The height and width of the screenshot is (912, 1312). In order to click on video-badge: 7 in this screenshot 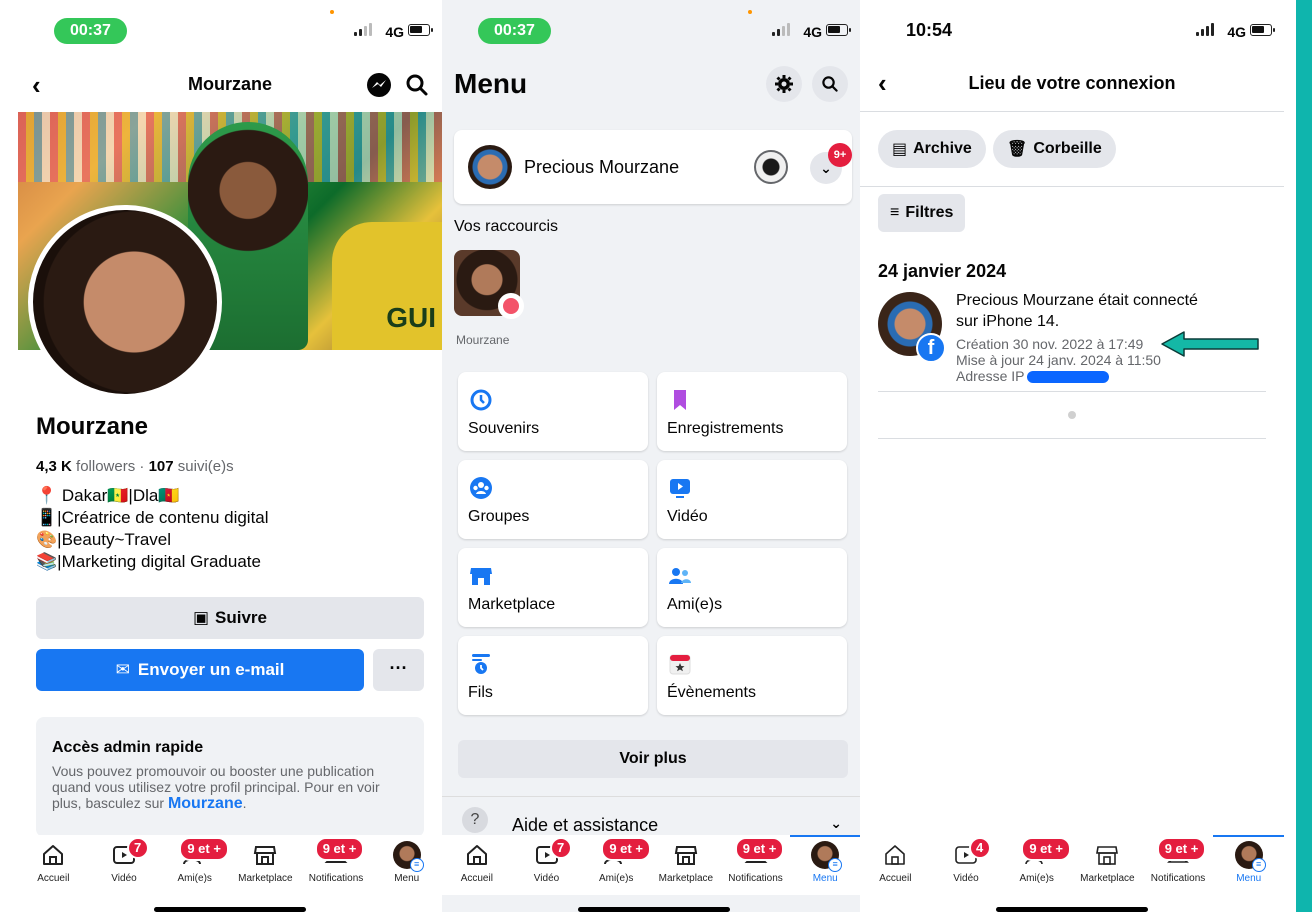, I will do `click(560, 848)`.